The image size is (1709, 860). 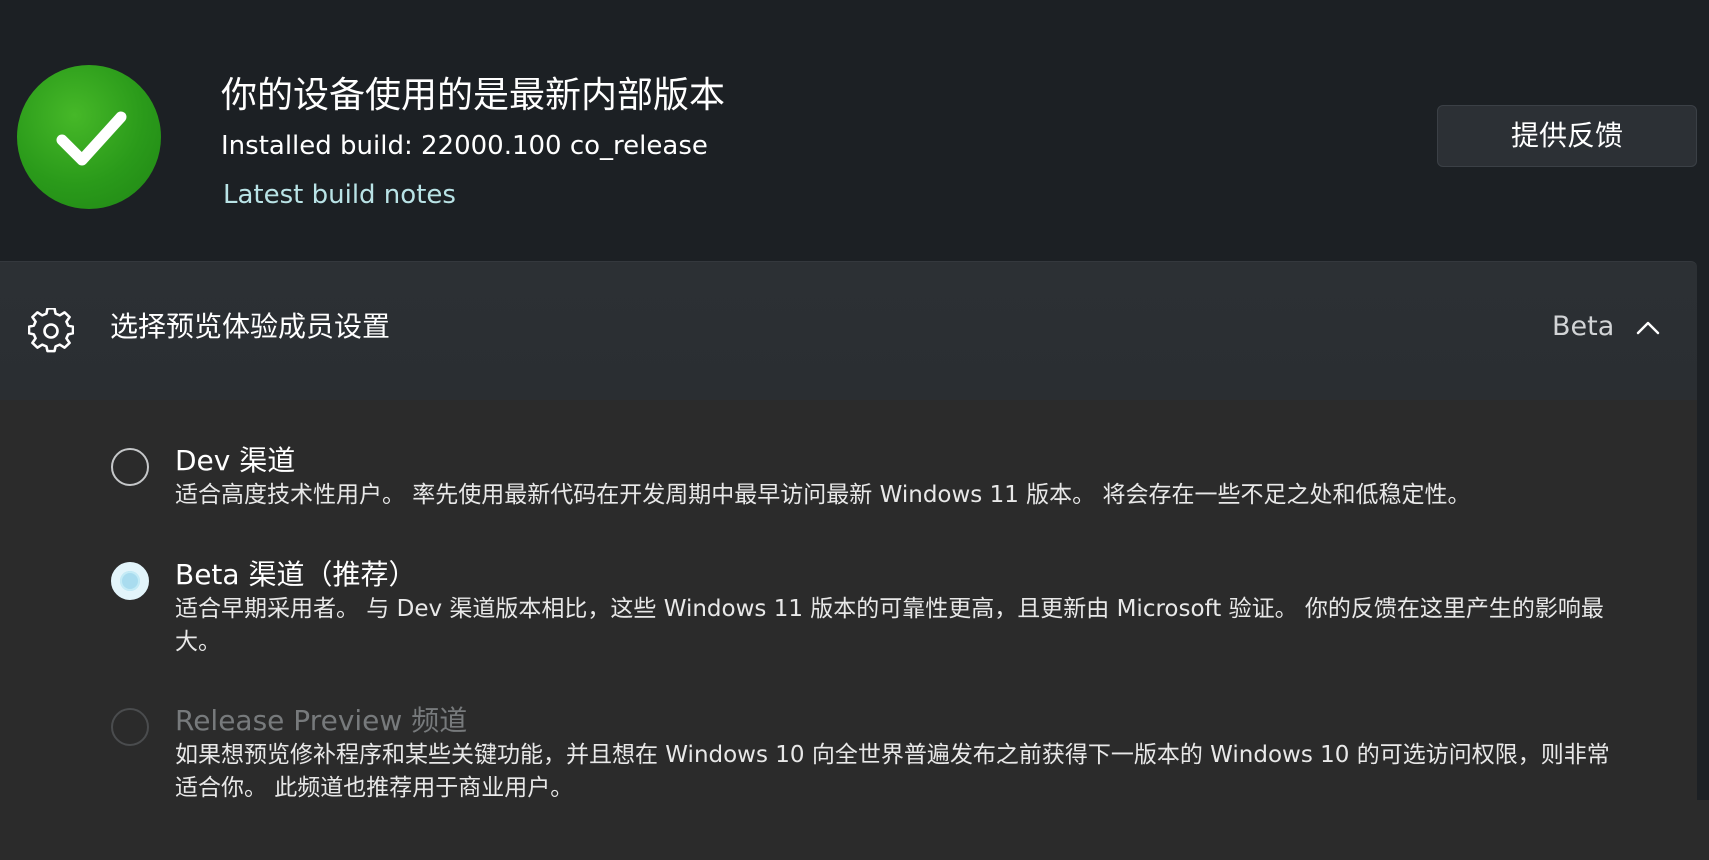 What do you see at coordinates (464, 146) in the screenshot?
I see `installed-build-text: Installed build: 22000.100 co_release` at bounding box center [464, 146].